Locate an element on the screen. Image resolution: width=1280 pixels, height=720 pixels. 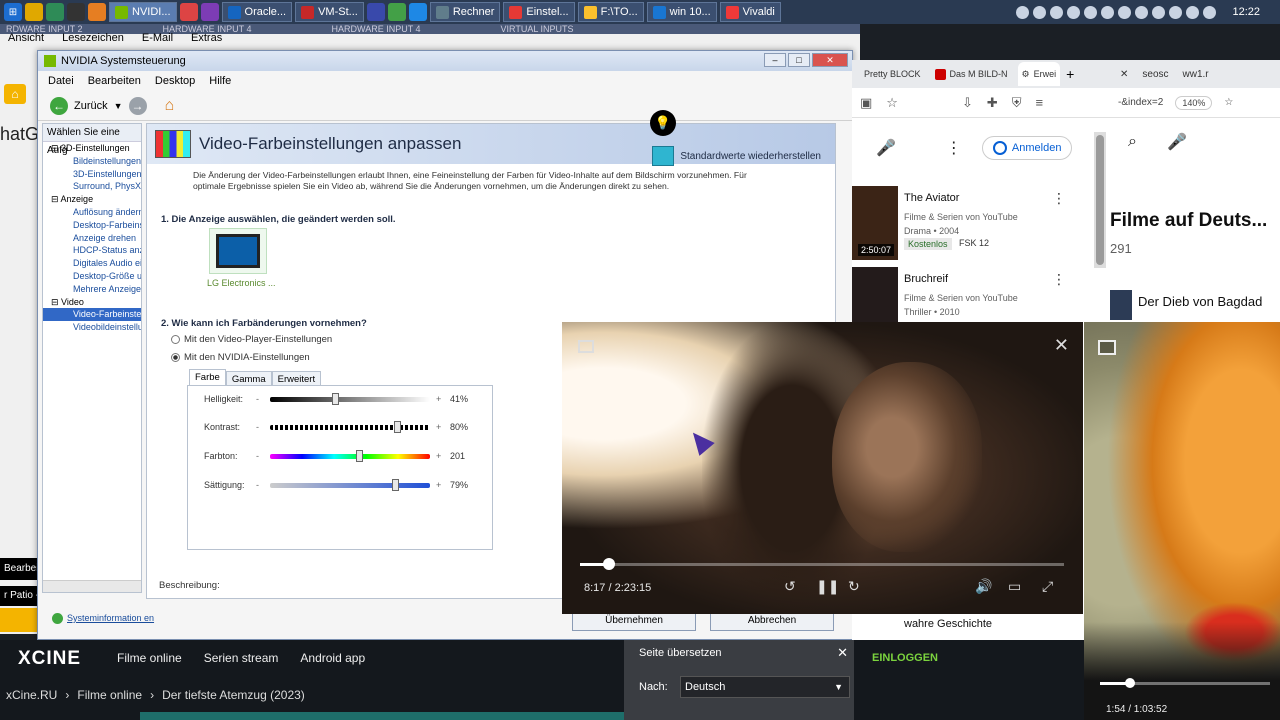
window-titlebar: NVIDIA Systemsteuerung is located at coordinates (445, 61).